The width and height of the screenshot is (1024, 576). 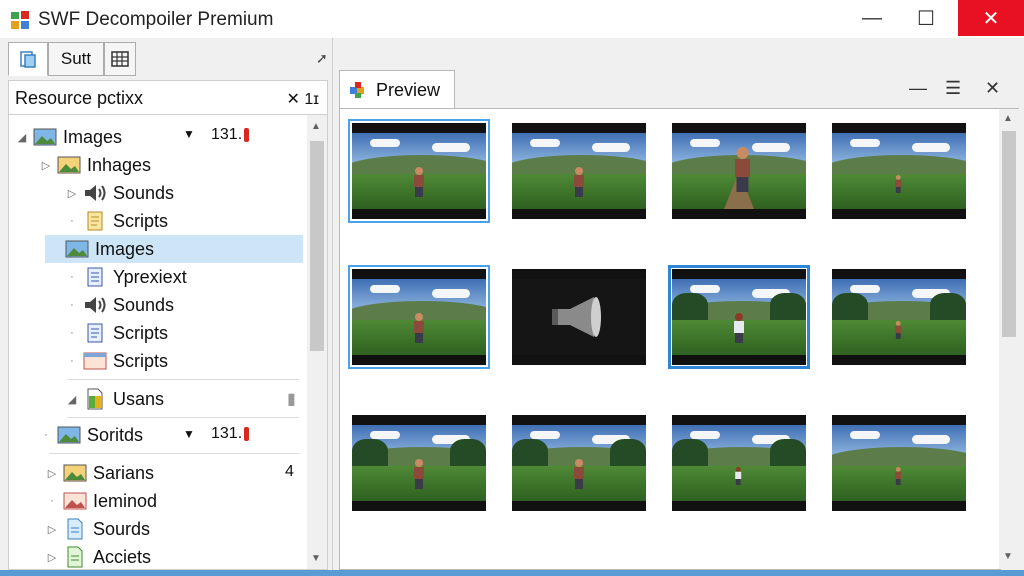 I want to click on resource-count: ✕ 1ɪ, so click(x=303, y=99).